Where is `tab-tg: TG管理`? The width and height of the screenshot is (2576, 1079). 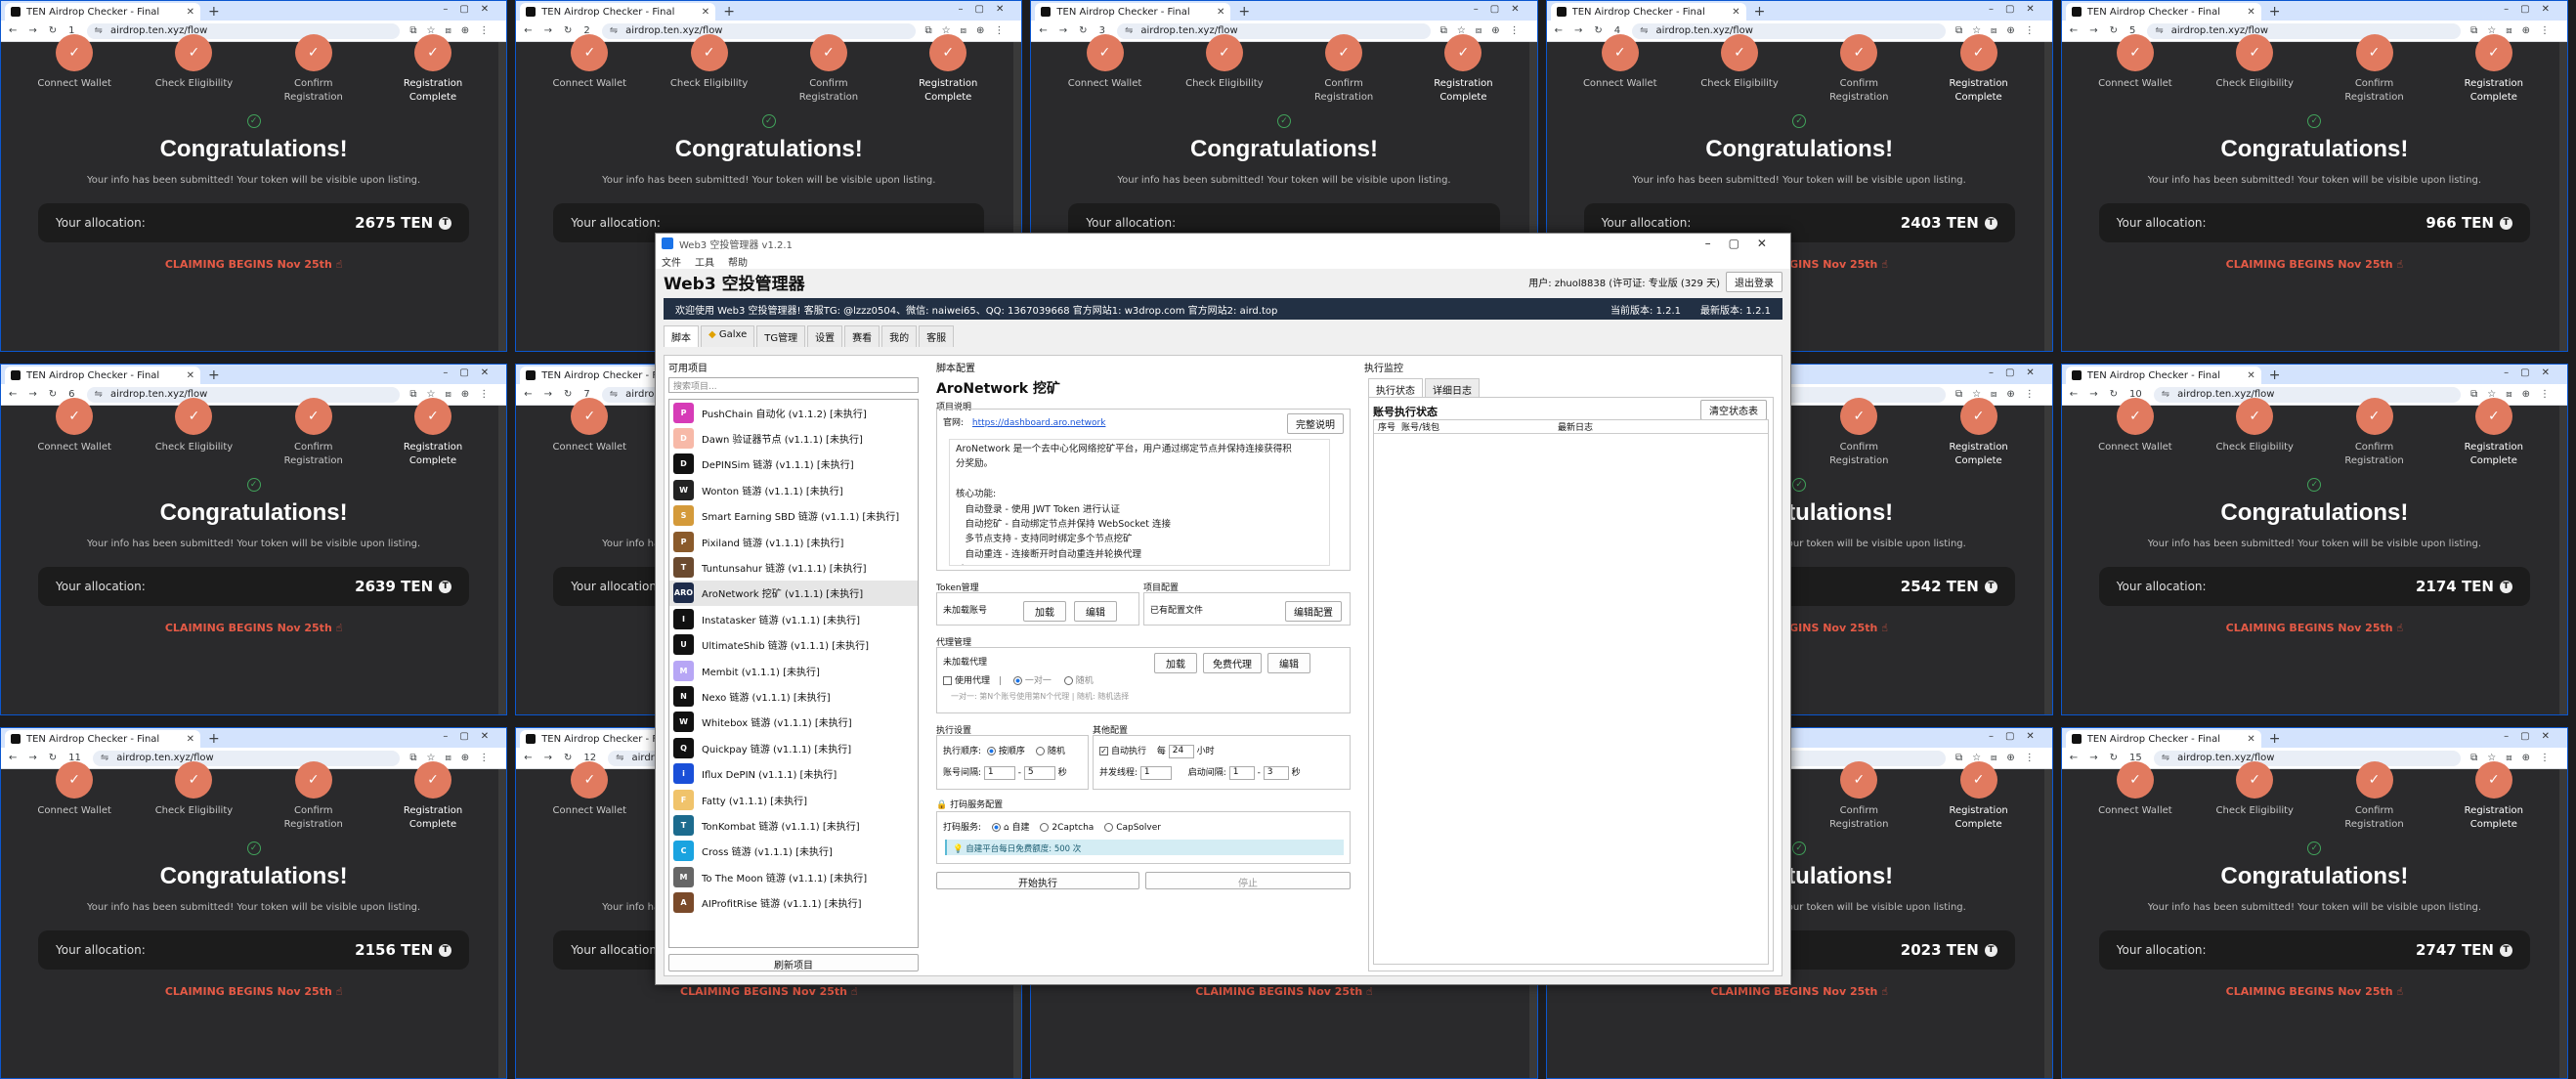
tab-tg: TG管理 is located at coordinates (781, 336).